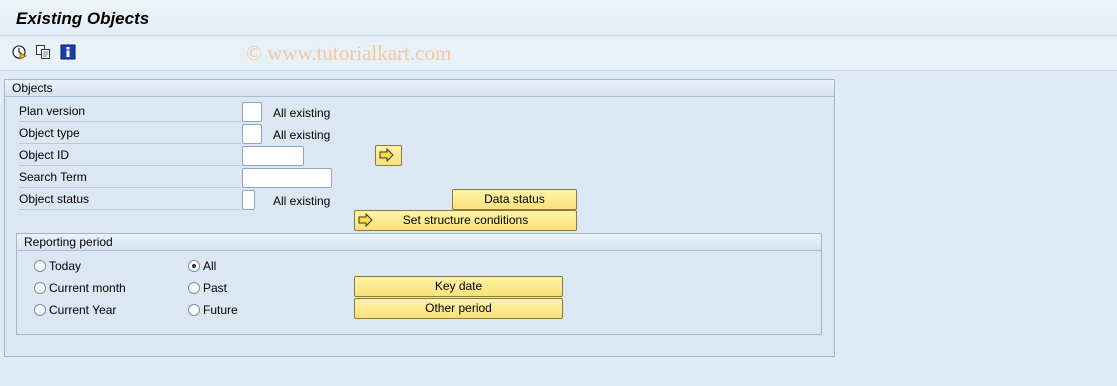  What do you see at coordinates (215, 288) in the screenshot?
I see `past-label: Past` at bounding box center [215, 288].